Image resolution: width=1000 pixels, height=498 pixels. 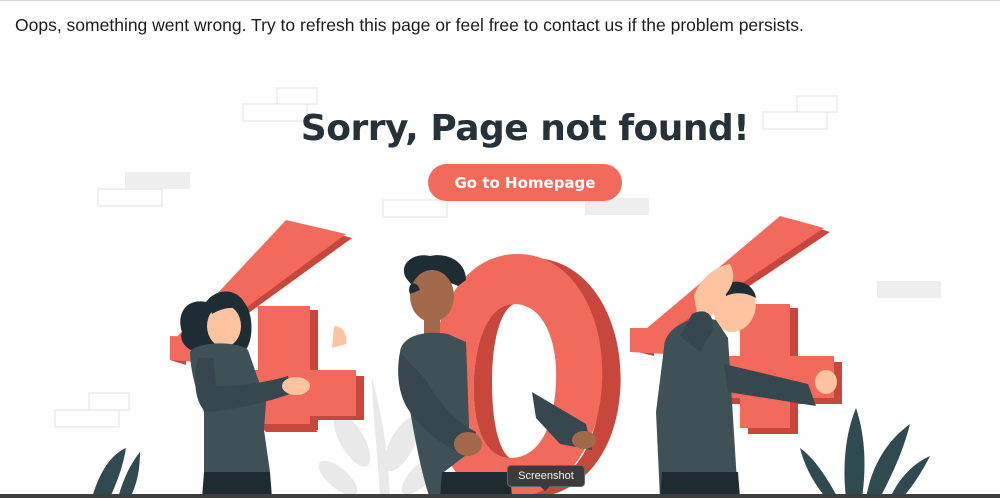 What do you see at coordinates (116, 473) in the screenshot?
I see `plant-dark-left` at bounding box center [116, 473].